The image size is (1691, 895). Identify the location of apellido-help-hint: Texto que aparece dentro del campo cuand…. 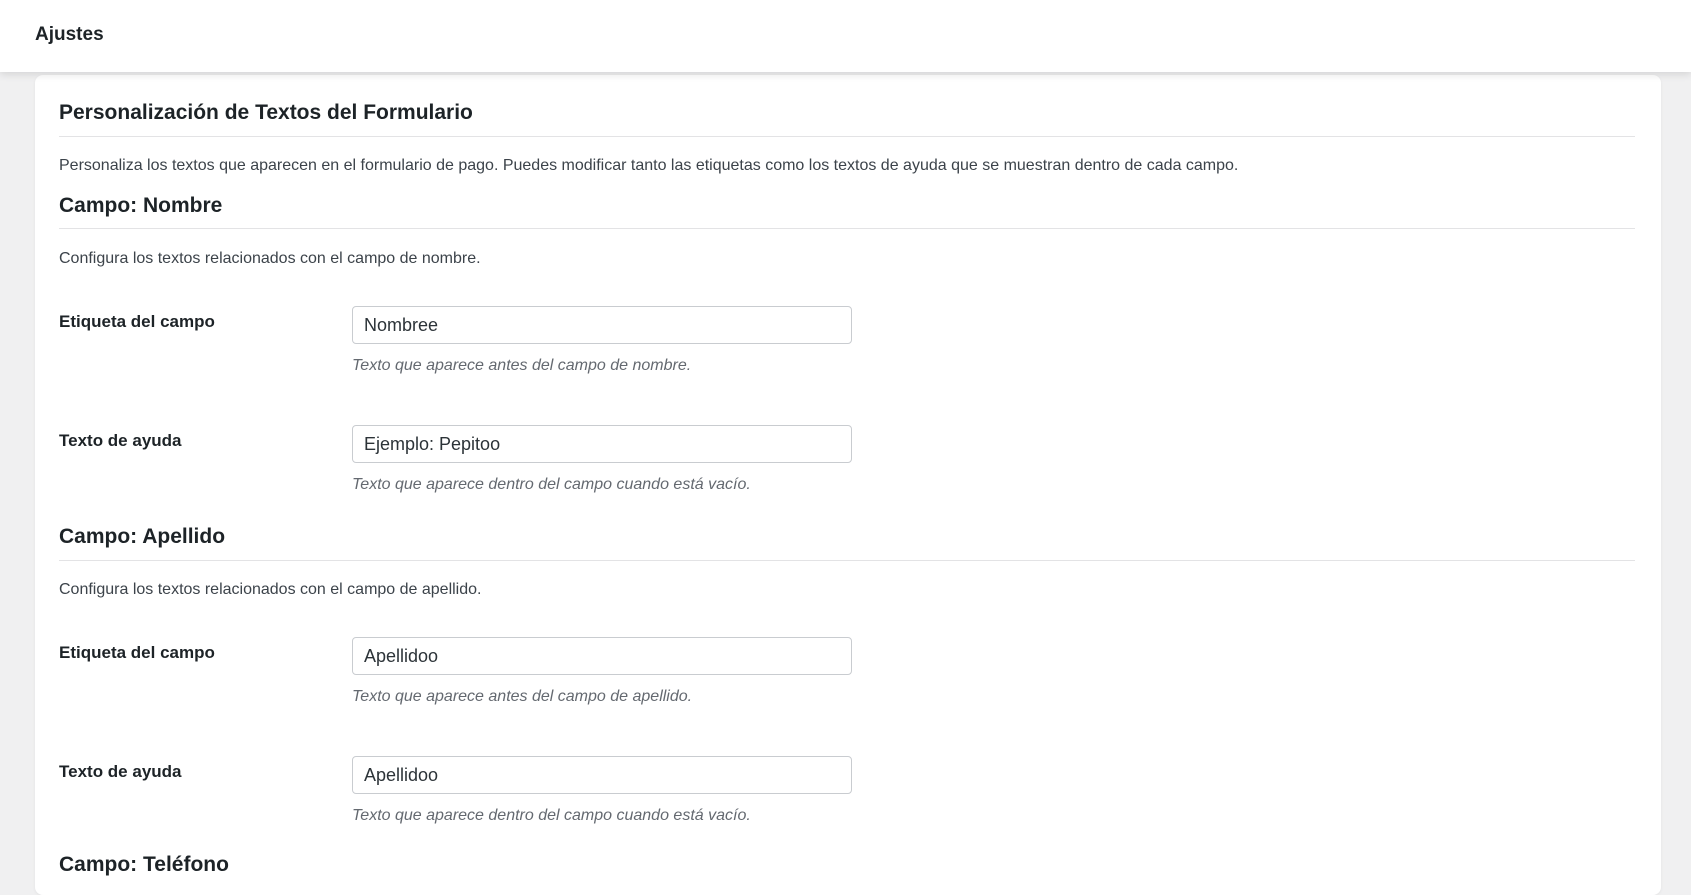
(551, 815).